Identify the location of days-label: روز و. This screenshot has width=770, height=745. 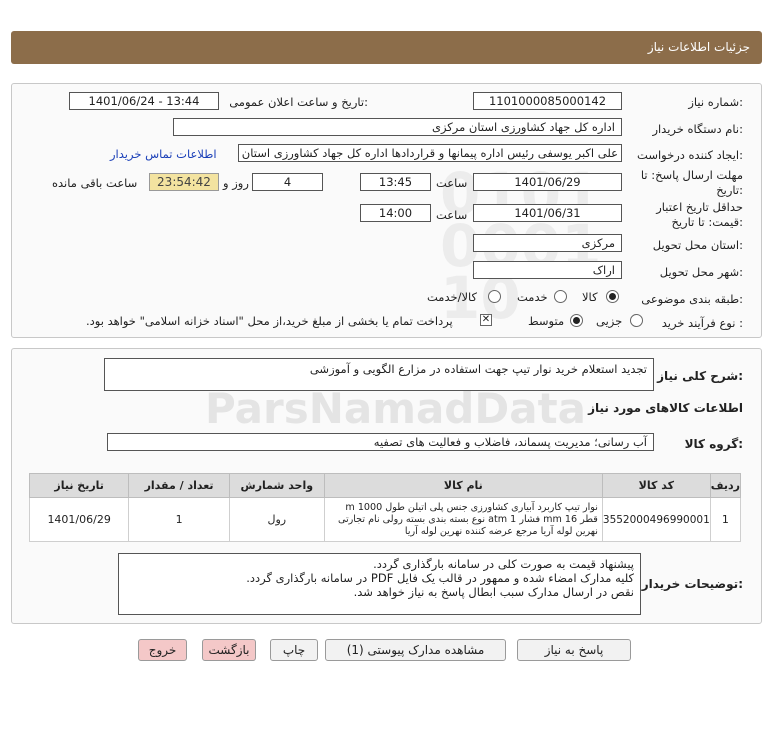
(236, 183).